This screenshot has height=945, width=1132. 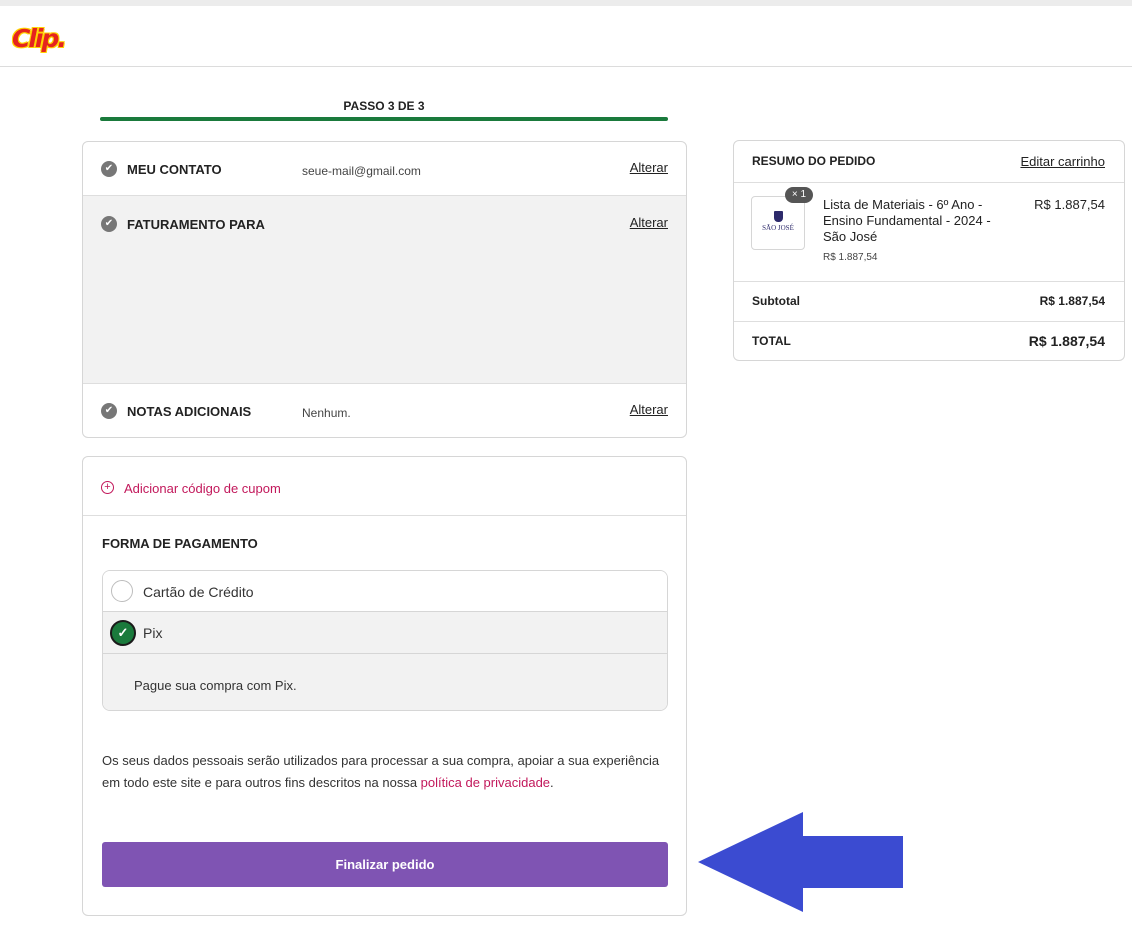 What do you see at coordinates (385, 633) in the screenshot?
I see `payment-option-pix: ✓ Pix` at bounding box center [385, 633].